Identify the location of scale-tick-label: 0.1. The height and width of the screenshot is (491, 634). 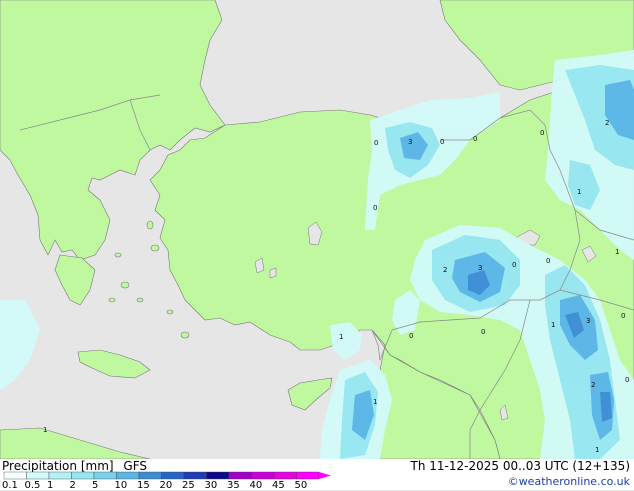
(10, 485).